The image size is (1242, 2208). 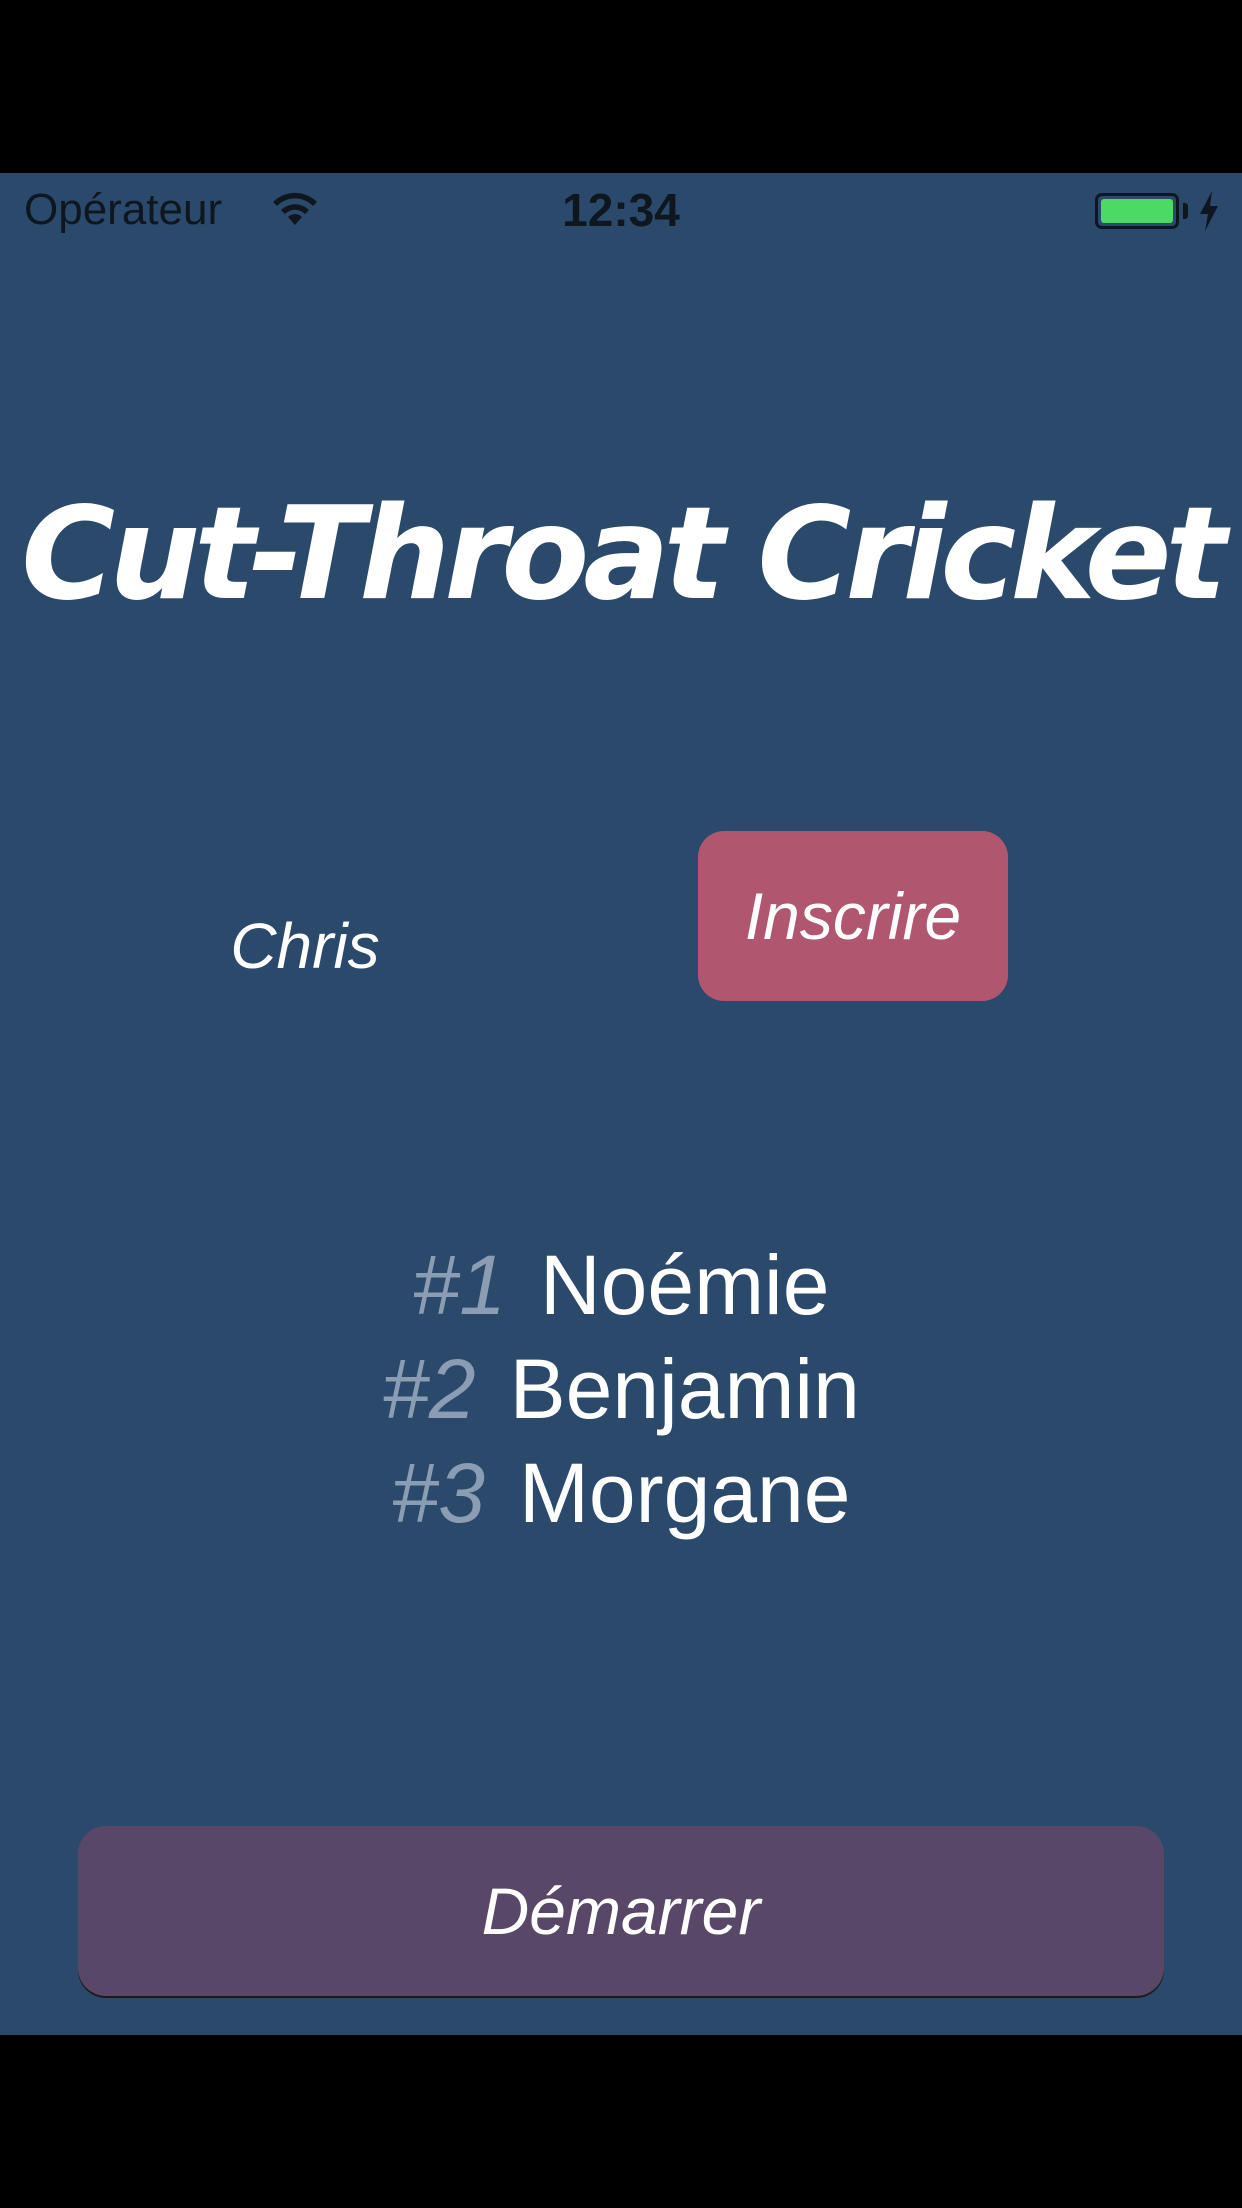 I want to click on list-item: #3 Morgane, so click(x=621, y=1493).